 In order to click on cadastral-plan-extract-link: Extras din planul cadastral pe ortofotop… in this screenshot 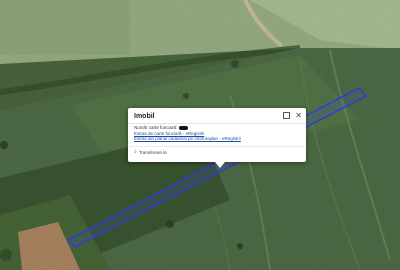, I will do `click(187, 138)`.